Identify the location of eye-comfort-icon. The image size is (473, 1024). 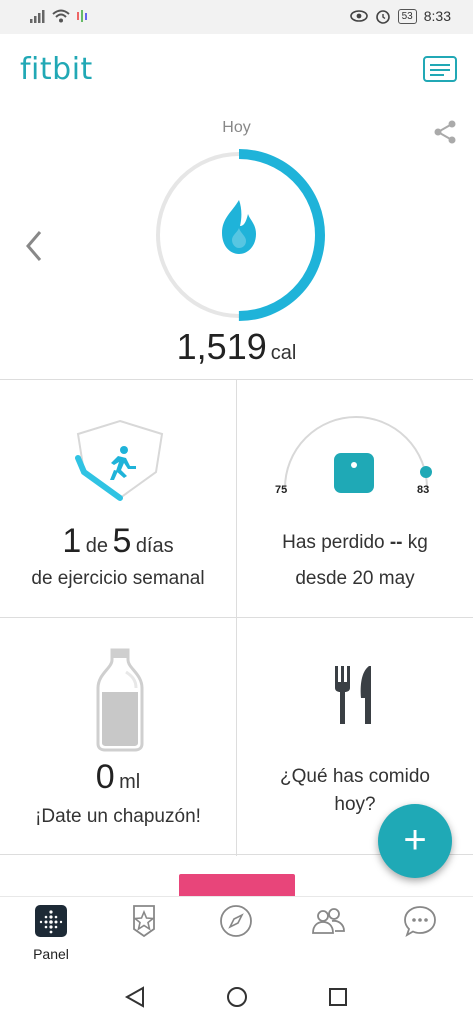
(358, 16).